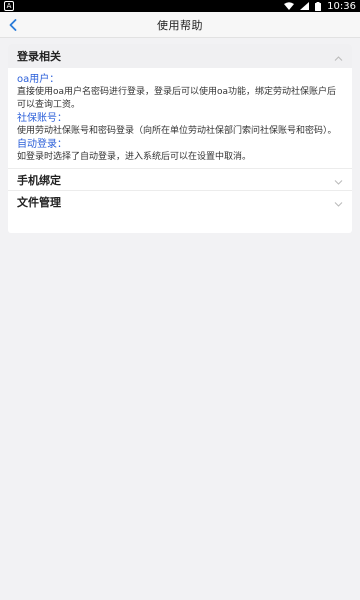 This screenshot has width=360, height=600. What do you see at coordinates (180, 6) in the screenshot?
I see `status-bar: A 10:36` at bounding box center [180, 6].